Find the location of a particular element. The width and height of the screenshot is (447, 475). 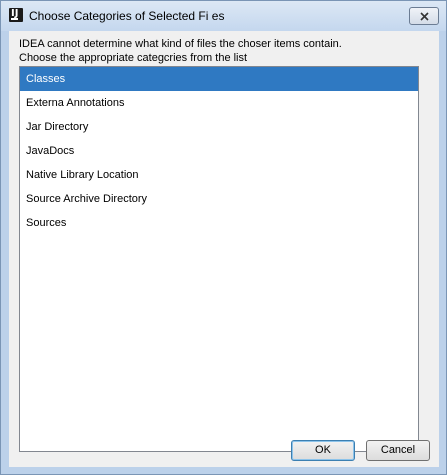

list-item-javadocs: JavaDocs is located at coordinates (219, 151).